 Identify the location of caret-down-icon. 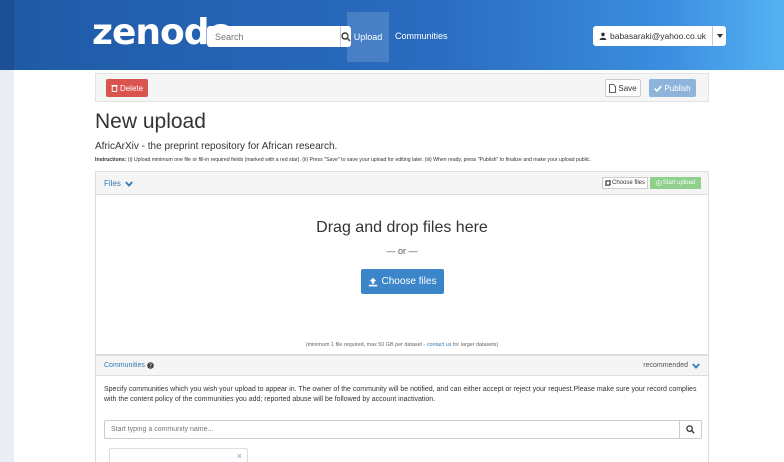
(719, 36).